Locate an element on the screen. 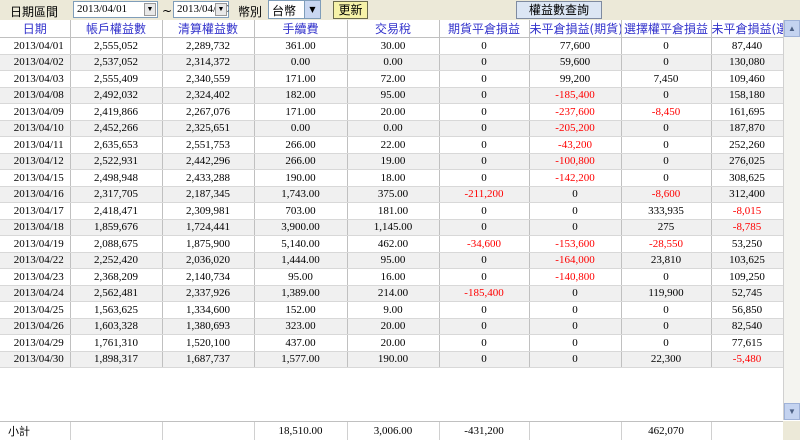 The width and height of the screenshot is (800, 440). tax-cell: 0.00 is located at coordinates (393, 62).